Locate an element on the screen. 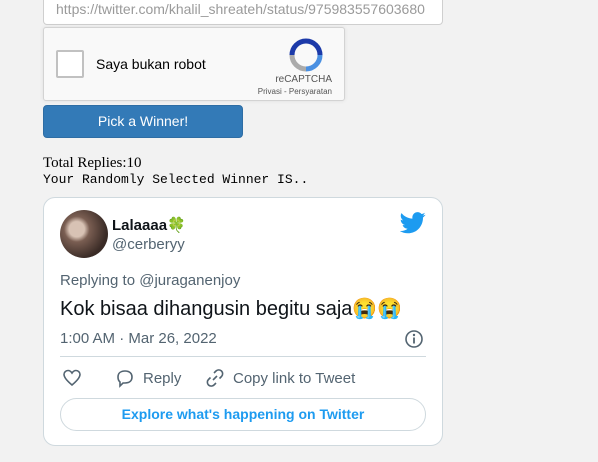  author-handle: @cerberyy is located at coordinates (148, 244).